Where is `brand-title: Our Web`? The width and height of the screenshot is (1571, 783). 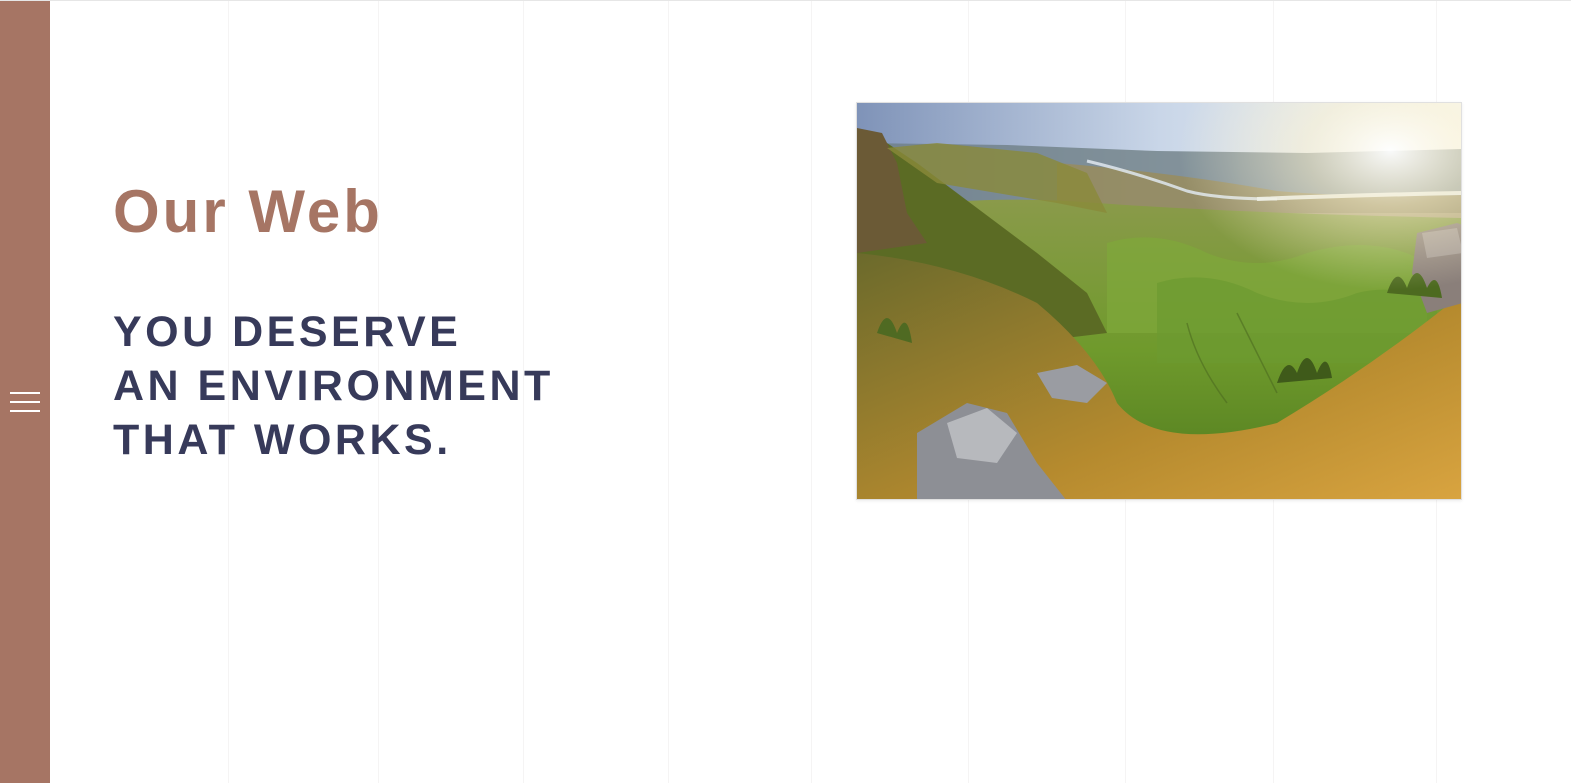 brand-title: Our Web is located at coordinates (248, 211).